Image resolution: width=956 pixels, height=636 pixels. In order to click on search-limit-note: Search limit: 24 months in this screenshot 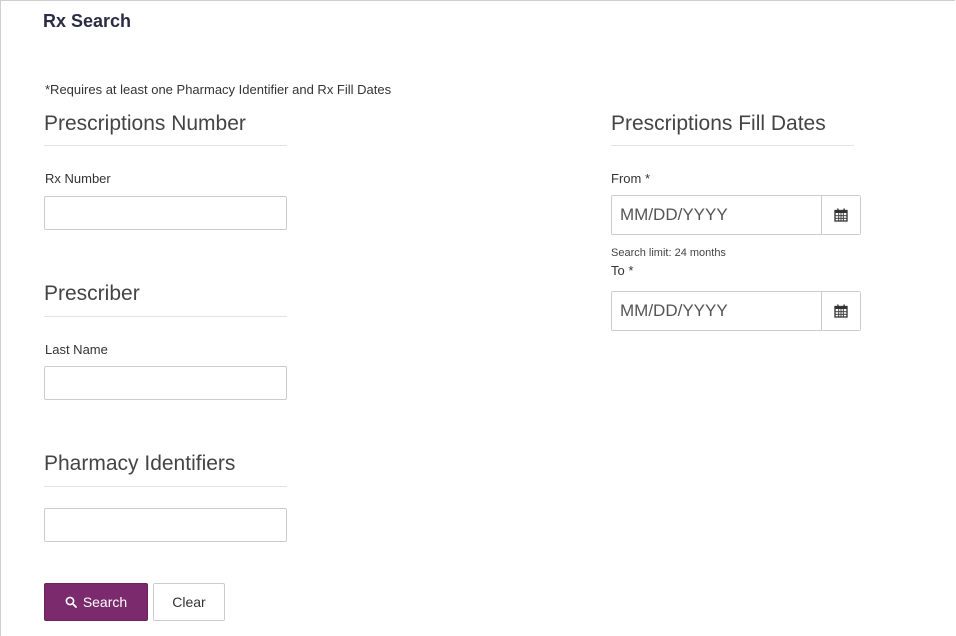, I will do `click(668, 253)`.